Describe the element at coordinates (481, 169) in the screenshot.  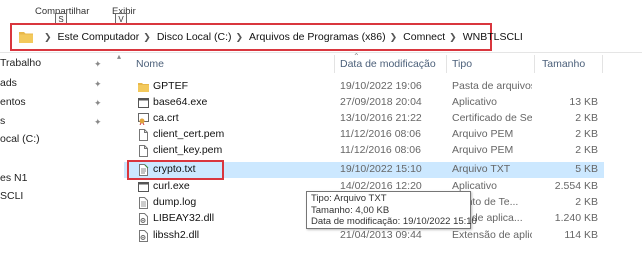
I see `file-type: Arquivo TXT` at that location.